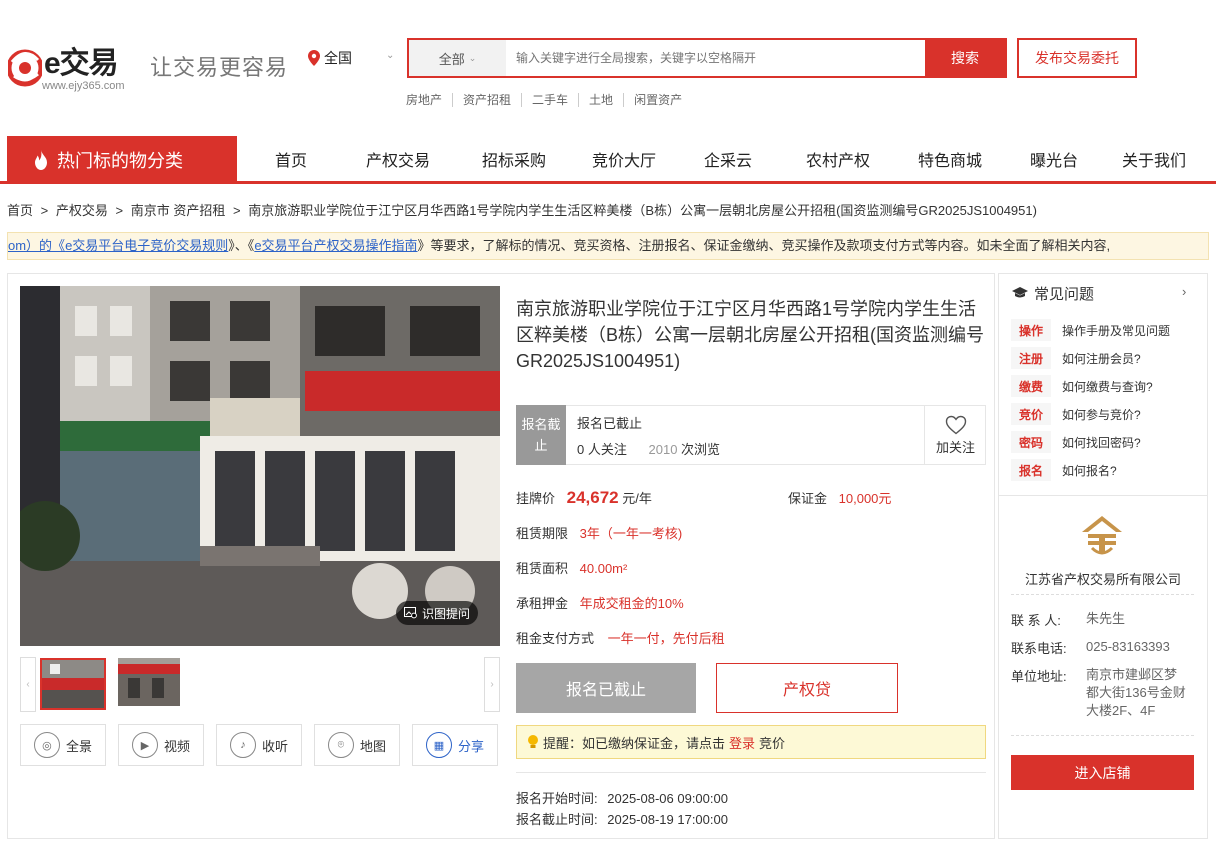 Image resolution: width=1216 pixels, height=850 pixels. What do you see at coordinates (742, 742) in the screenshot?
I see `login-link: 登录` at bounding box center [742, 742].